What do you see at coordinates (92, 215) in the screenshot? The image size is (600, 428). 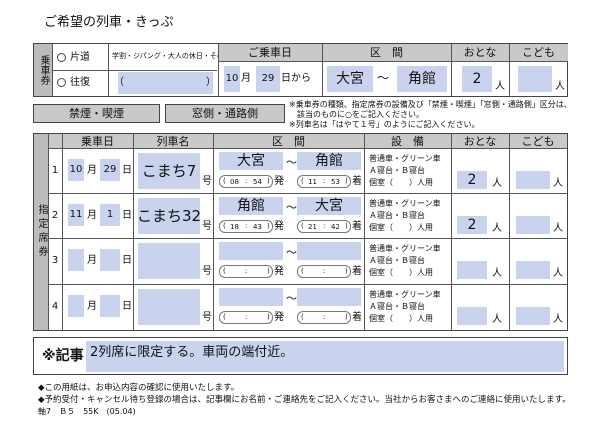 I see `row-month-unit: 月` at bounding box center [92, 215].